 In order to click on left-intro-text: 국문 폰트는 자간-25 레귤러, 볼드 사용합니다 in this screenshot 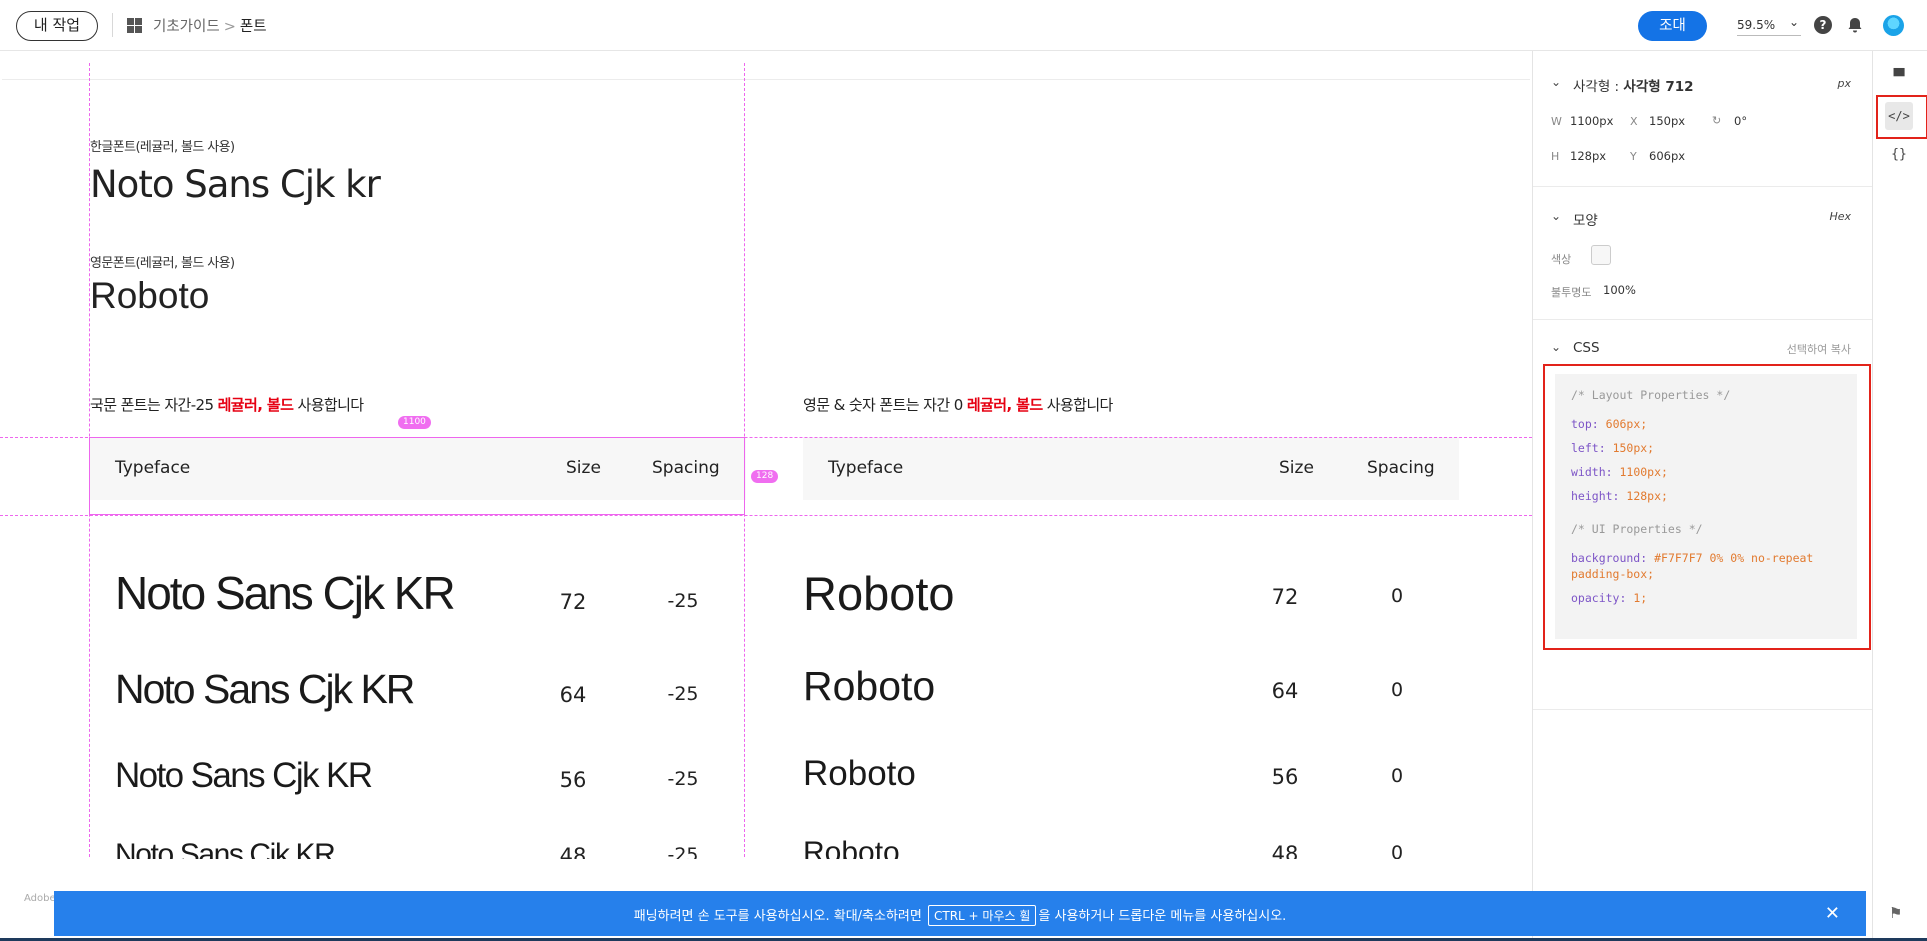, I will do `click(227, 405)`.